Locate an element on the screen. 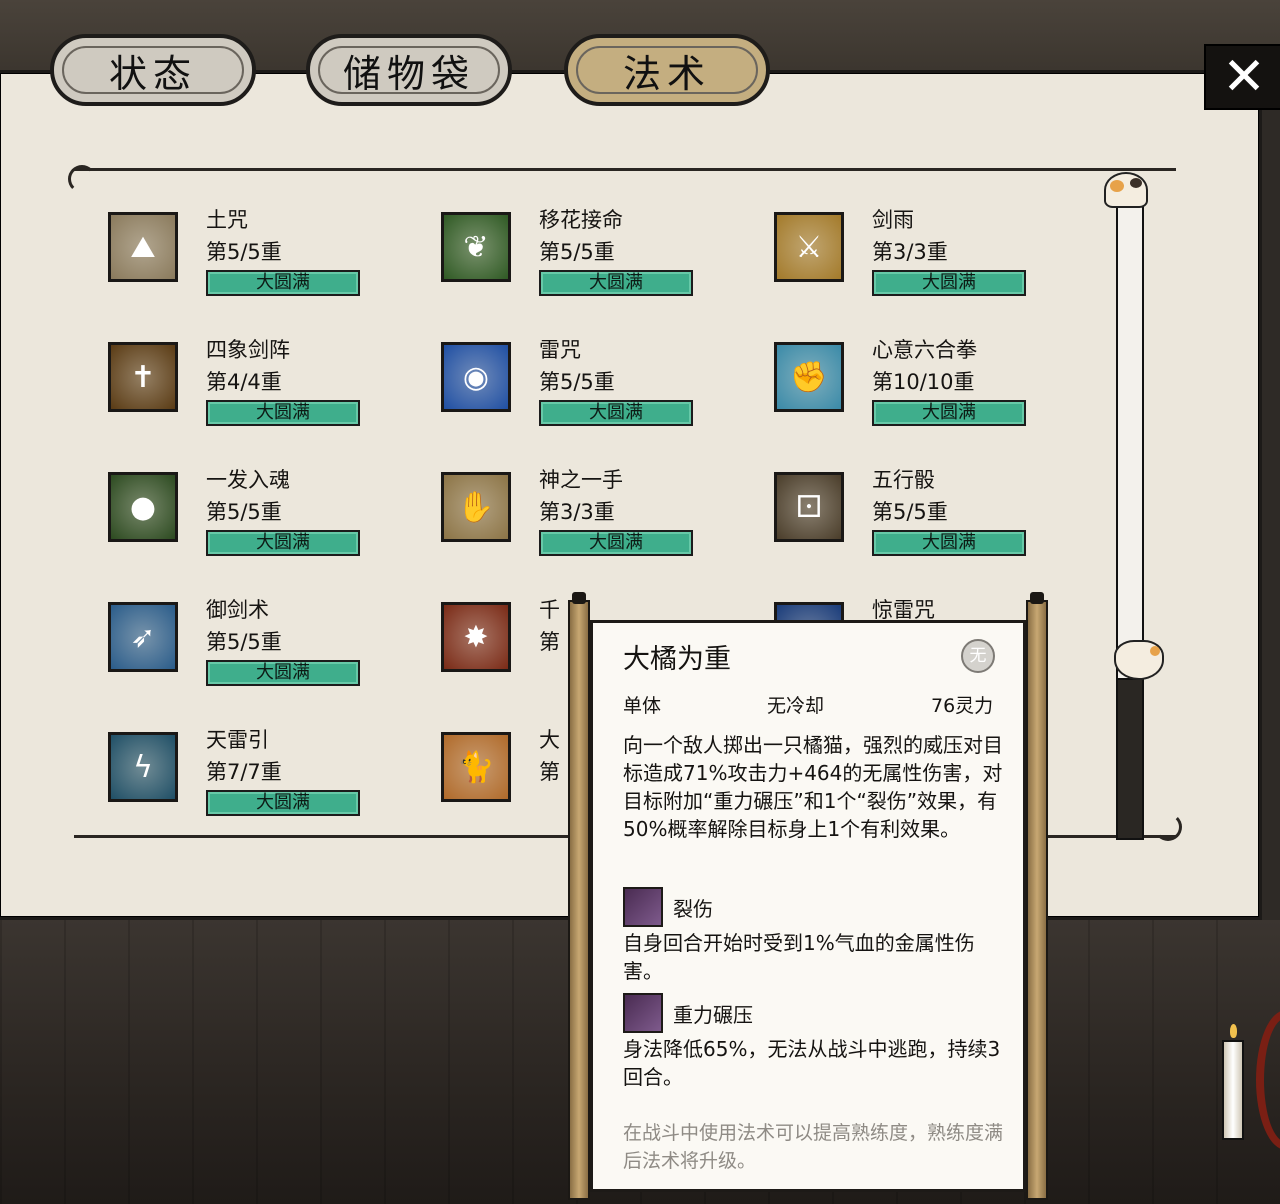 Image resolution: width=1280 pixels, height=1204 pixels. spell-item: ⚔ 剑雨第3/3重大圆满 is located at coordinates (924, 257).